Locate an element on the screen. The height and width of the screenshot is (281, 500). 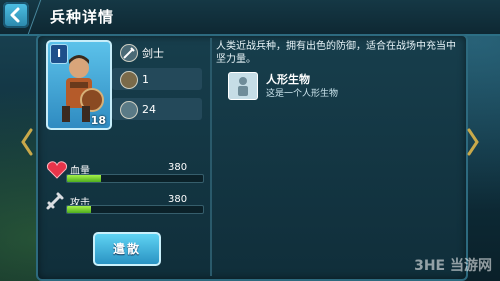
next-unit-arrow is located at coordinates (473, 142).